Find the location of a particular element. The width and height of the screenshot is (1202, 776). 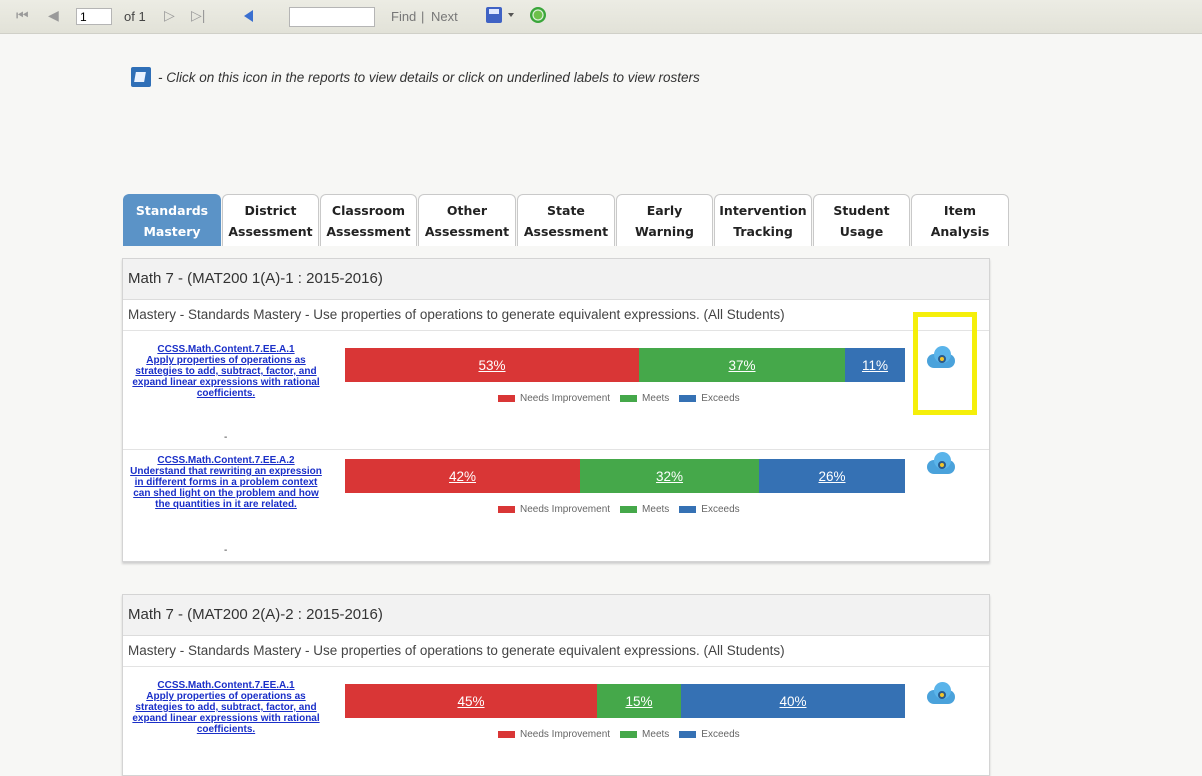

tab-item-analysis: Item Analysis is located at coordinates (960, 220).